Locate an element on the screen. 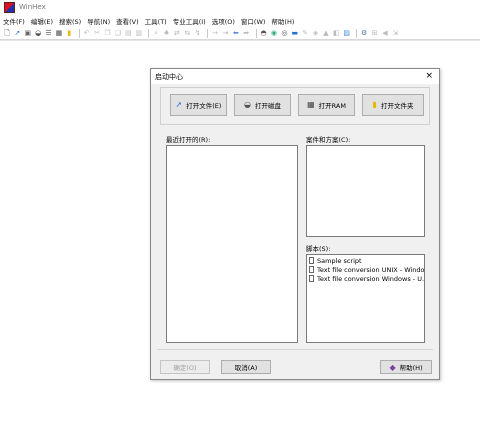  menu-item: 窗口(W) is located at coordinates (253, 21).